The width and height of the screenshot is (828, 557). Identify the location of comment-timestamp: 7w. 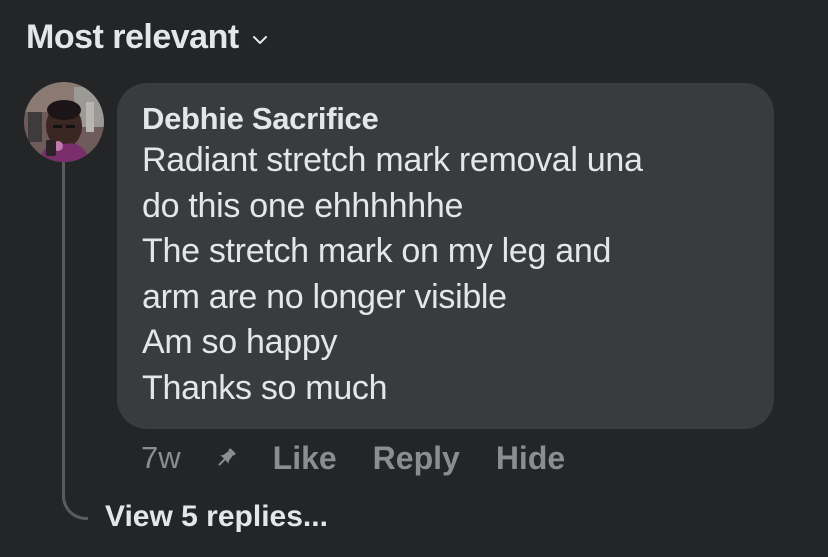
(161, 458).